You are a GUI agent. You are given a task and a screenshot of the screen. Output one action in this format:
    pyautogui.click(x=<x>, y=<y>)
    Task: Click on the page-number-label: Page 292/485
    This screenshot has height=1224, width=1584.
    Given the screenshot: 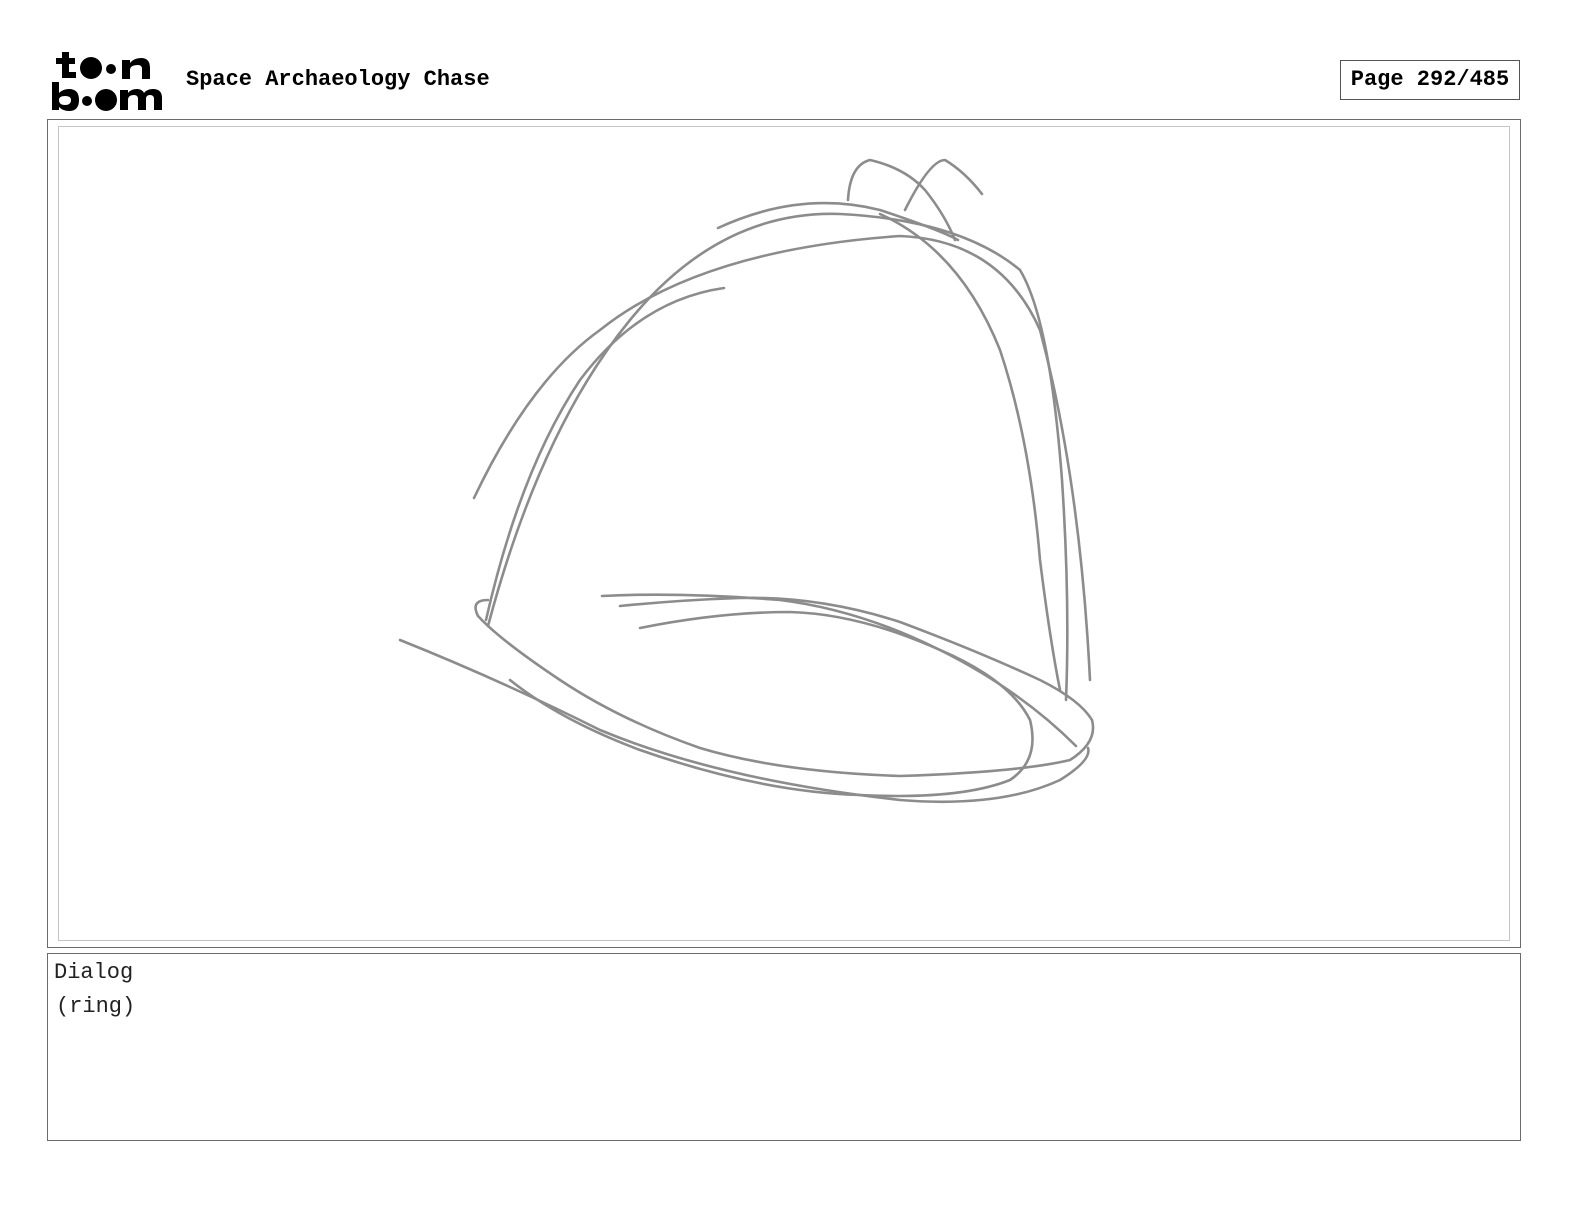 What is the action you would take?
    pyautogui.click(x=1430, y=80)
    